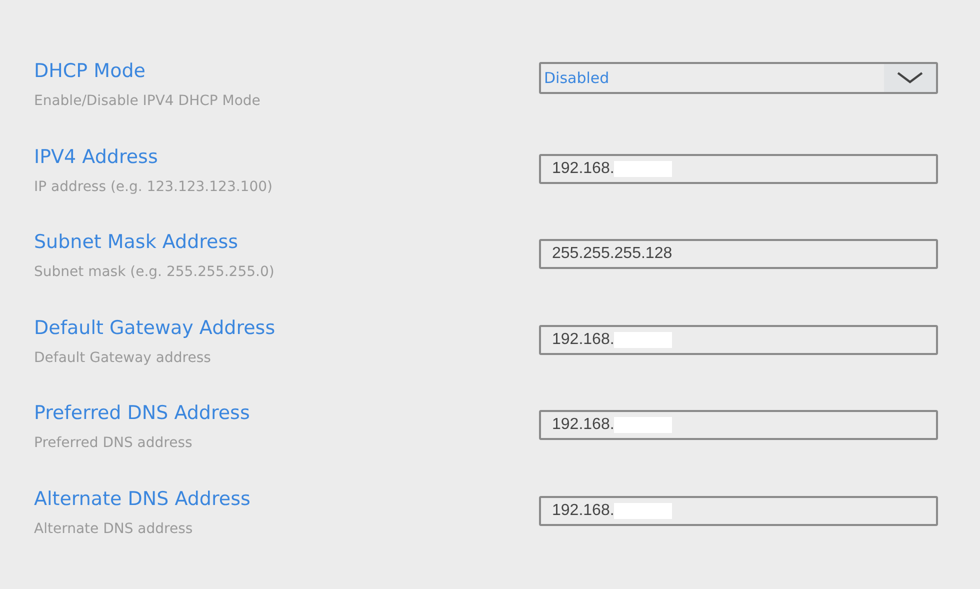 Image resolution: width=980 pixels, height=589 pixels. What do you see at coordinates (910, 78) in the screenshot?
I see `chevron-down-icon` at bounding box center [910, 78].